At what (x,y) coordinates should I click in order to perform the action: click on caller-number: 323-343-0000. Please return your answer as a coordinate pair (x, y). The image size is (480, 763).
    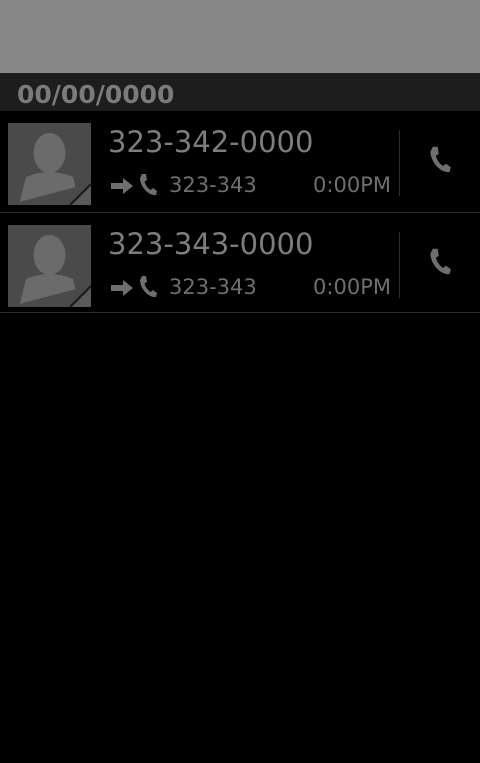
    Looking at the image, I should click on (211, 244).